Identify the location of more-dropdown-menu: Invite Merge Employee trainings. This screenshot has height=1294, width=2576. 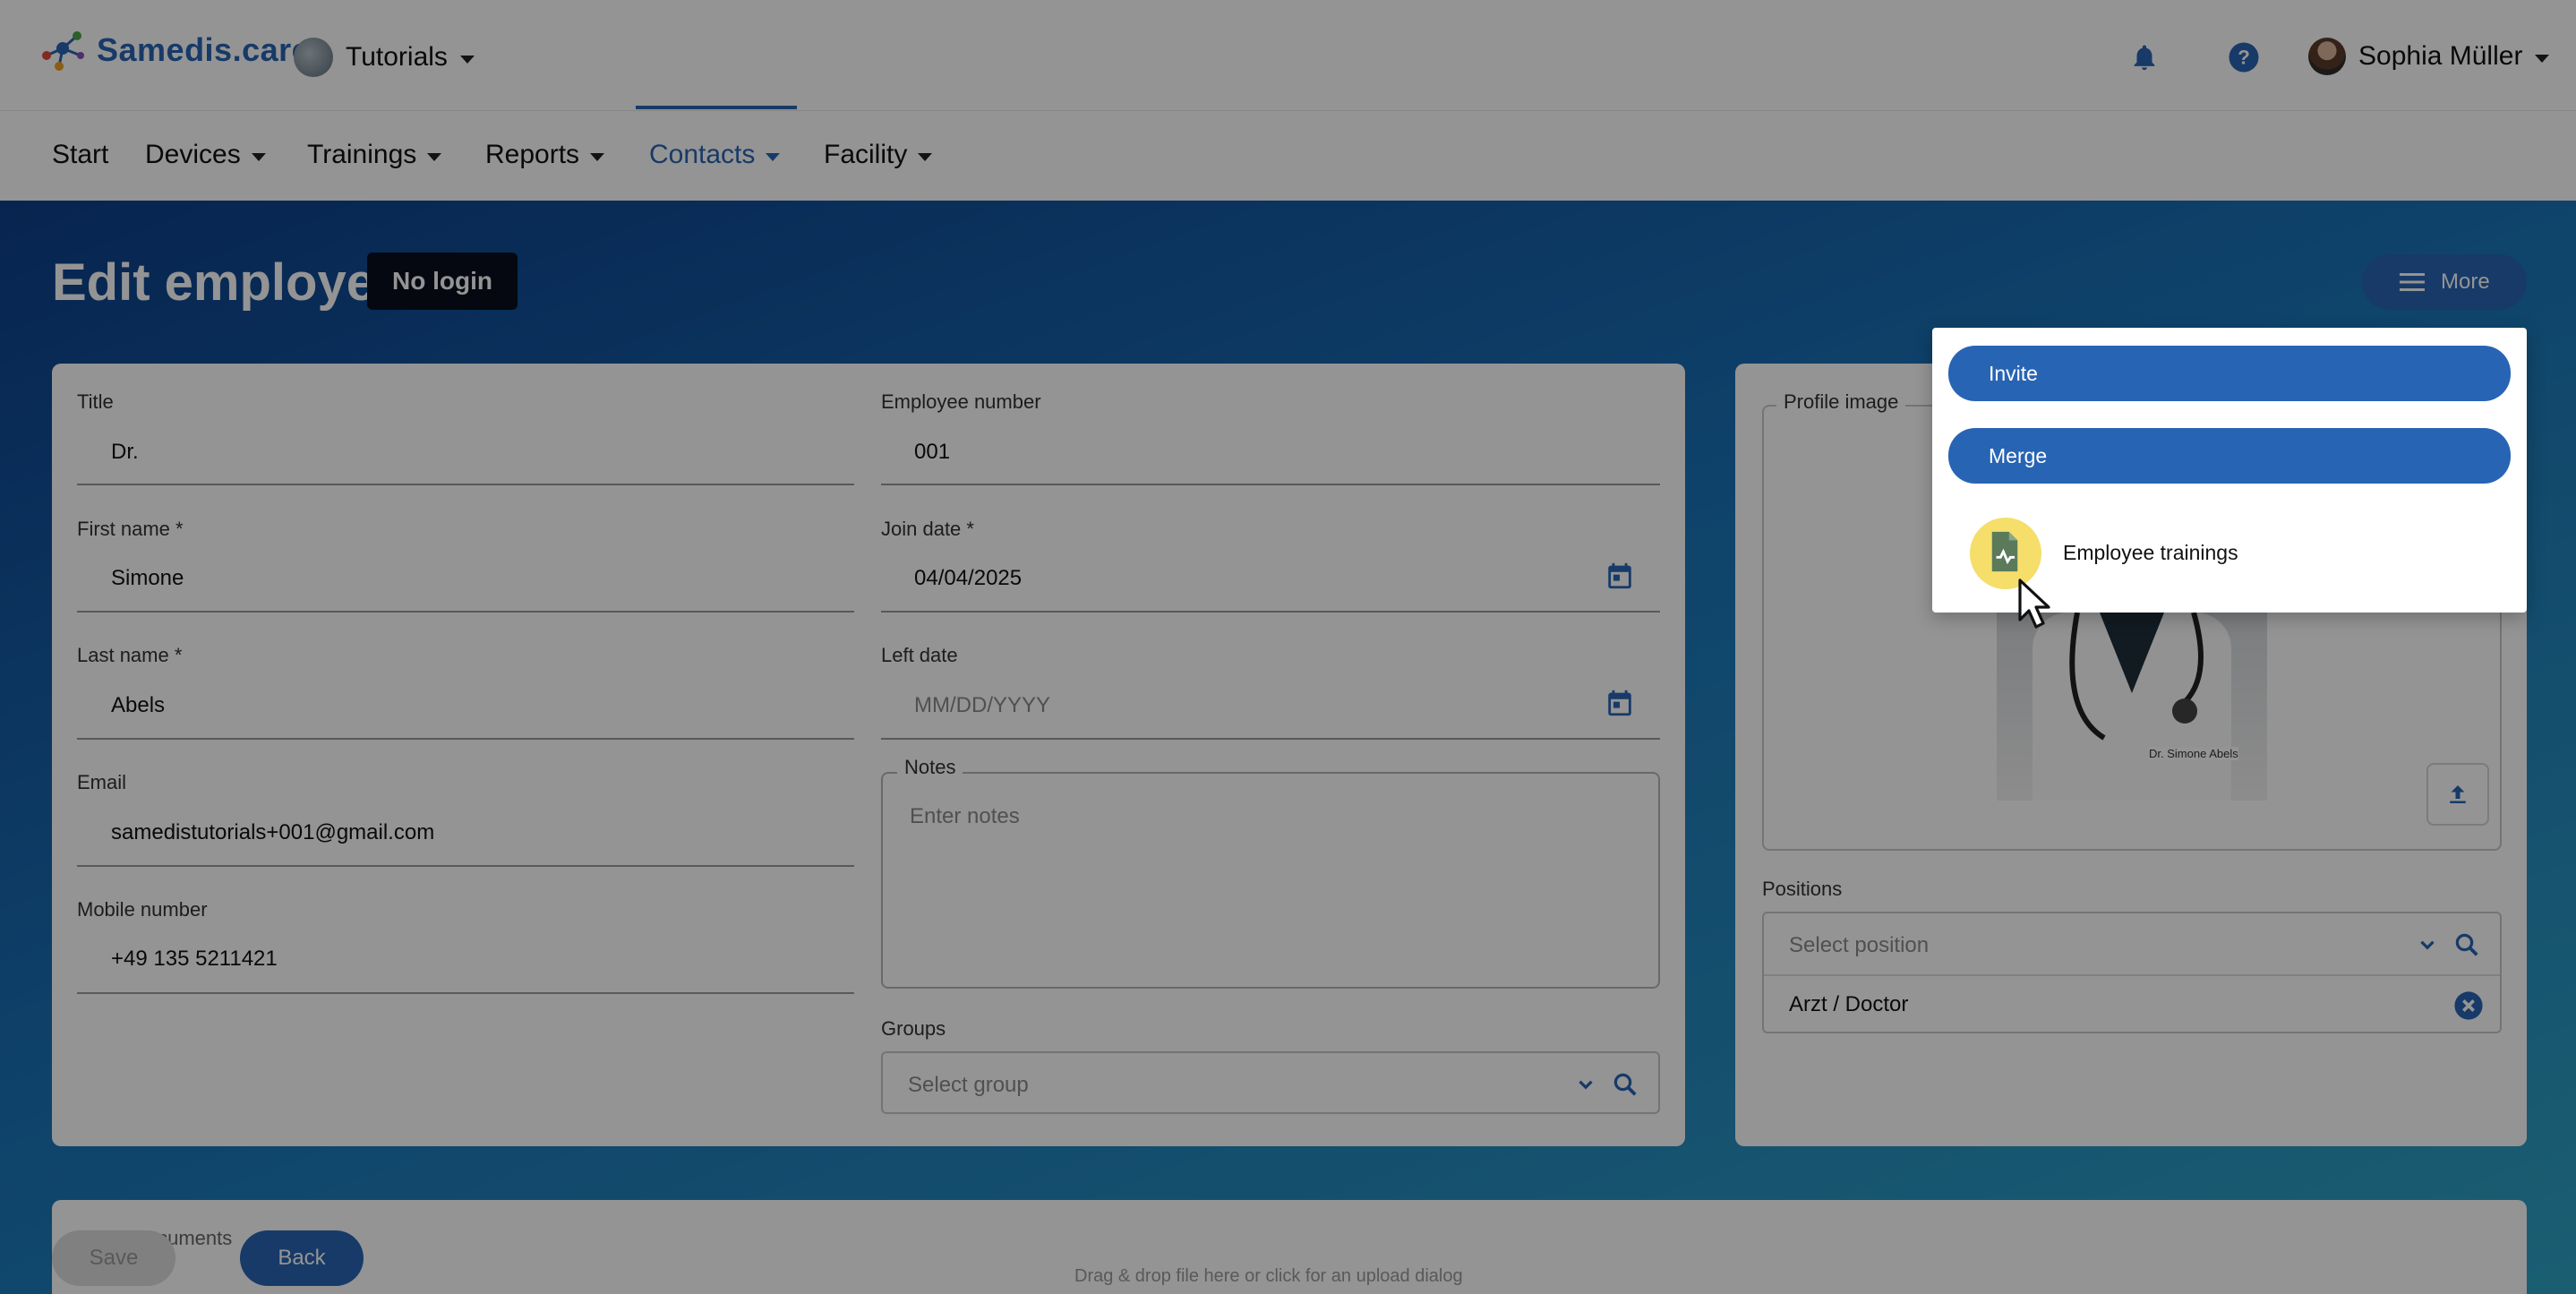
(2229, 478).